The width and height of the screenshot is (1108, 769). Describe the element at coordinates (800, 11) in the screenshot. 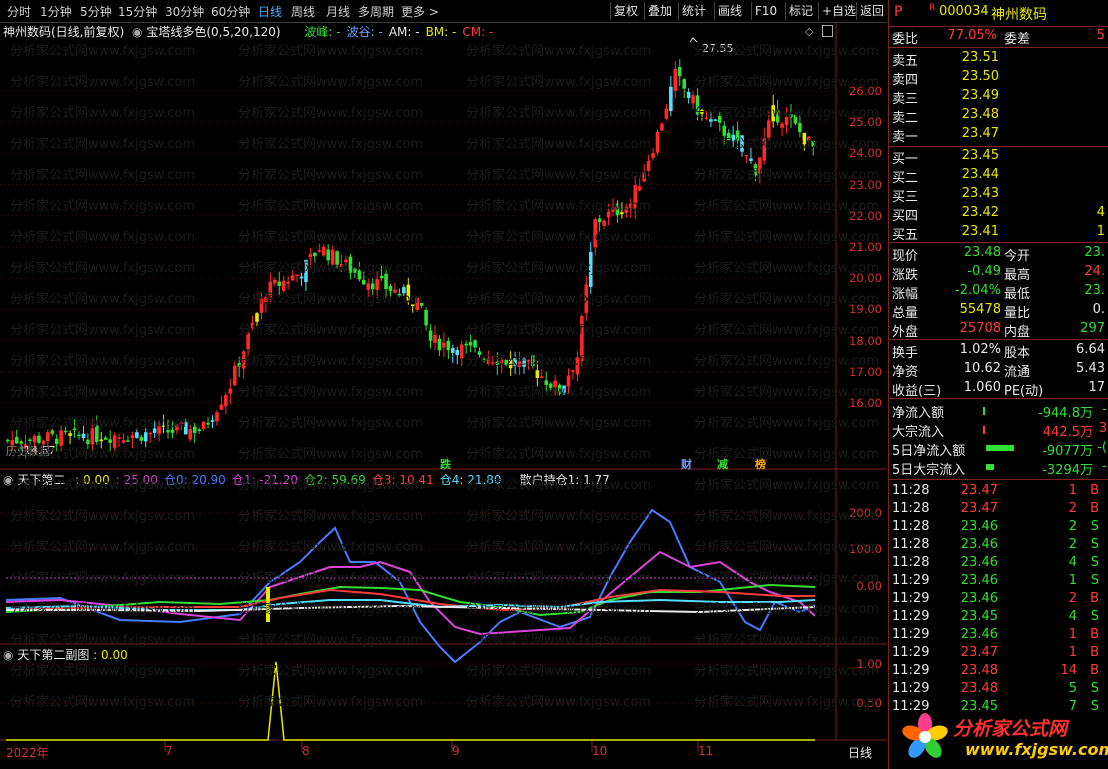

I see `toolbar-button-5: 标记` at that location.